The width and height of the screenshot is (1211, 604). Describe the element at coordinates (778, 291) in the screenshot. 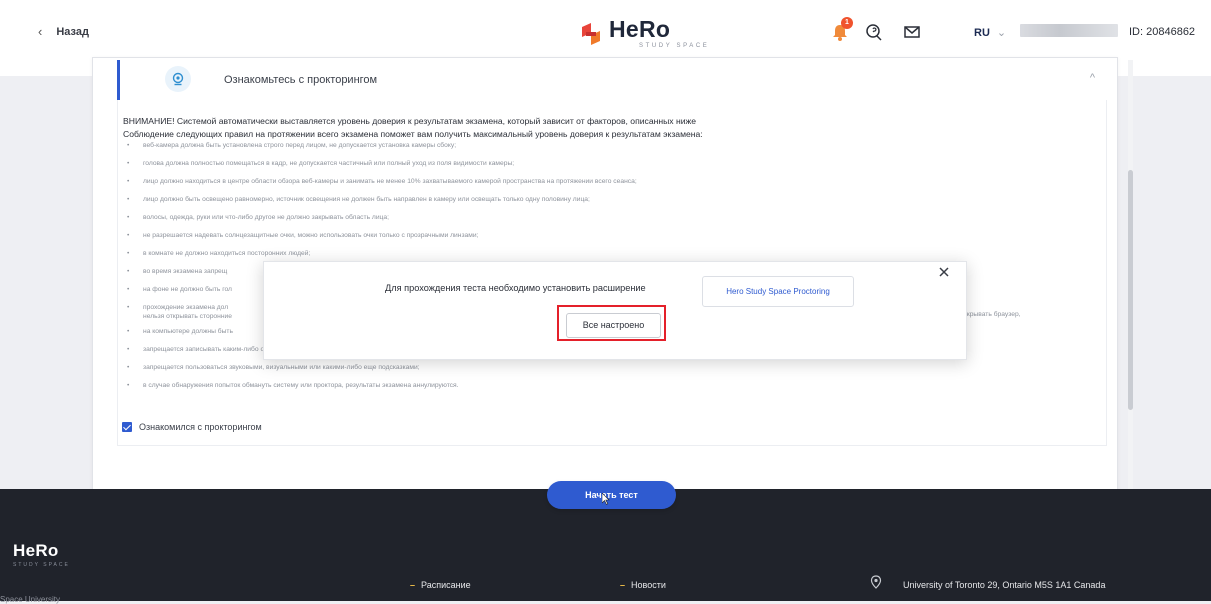

I see `install-extension-button: Hero Study Space Proctoring` at that location.